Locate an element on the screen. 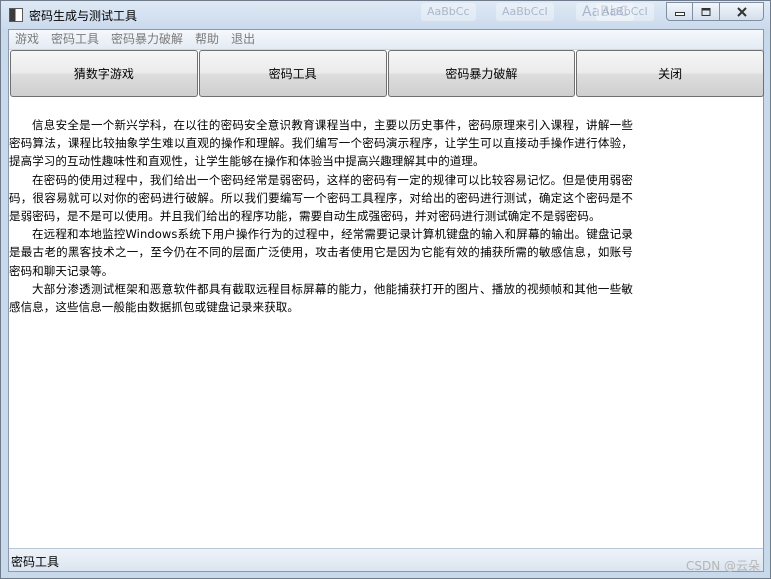 The height and width of the screenshot is (579, 771). toolbar: 猜数字游戏 密码工具 密码暴力破解 关闭 is located at coordinates (387, 73).